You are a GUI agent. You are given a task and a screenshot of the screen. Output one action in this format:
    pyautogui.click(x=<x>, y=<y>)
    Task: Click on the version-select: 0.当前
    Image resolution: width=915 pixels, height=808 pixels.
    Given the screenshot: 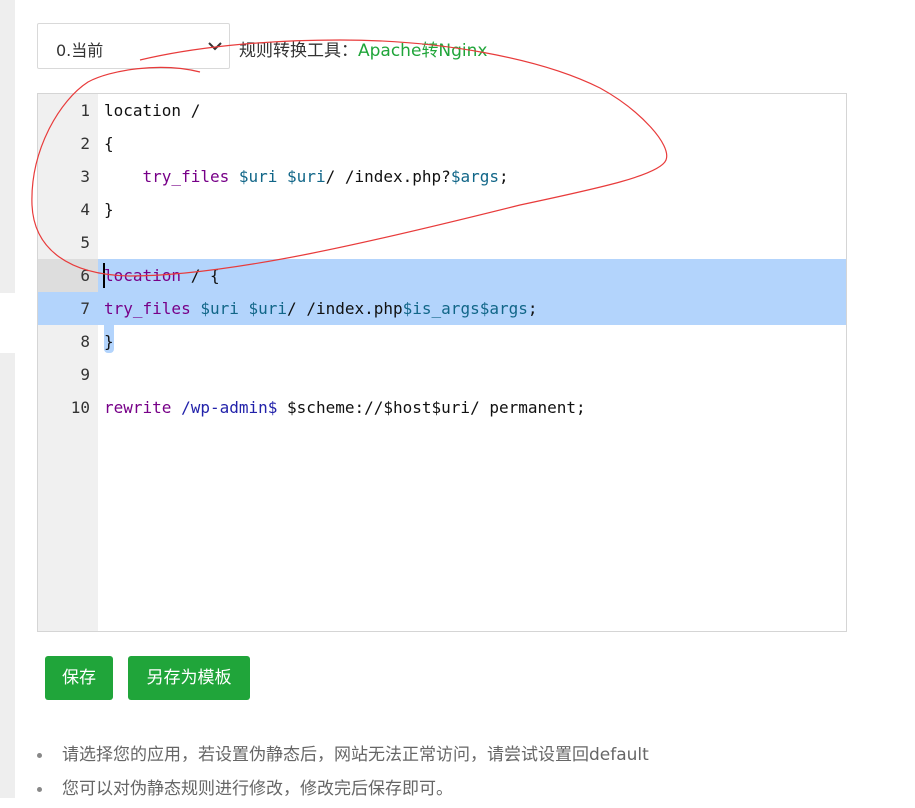 What is the action you would take?
    pyautogui.click(x=133, y=46)
    